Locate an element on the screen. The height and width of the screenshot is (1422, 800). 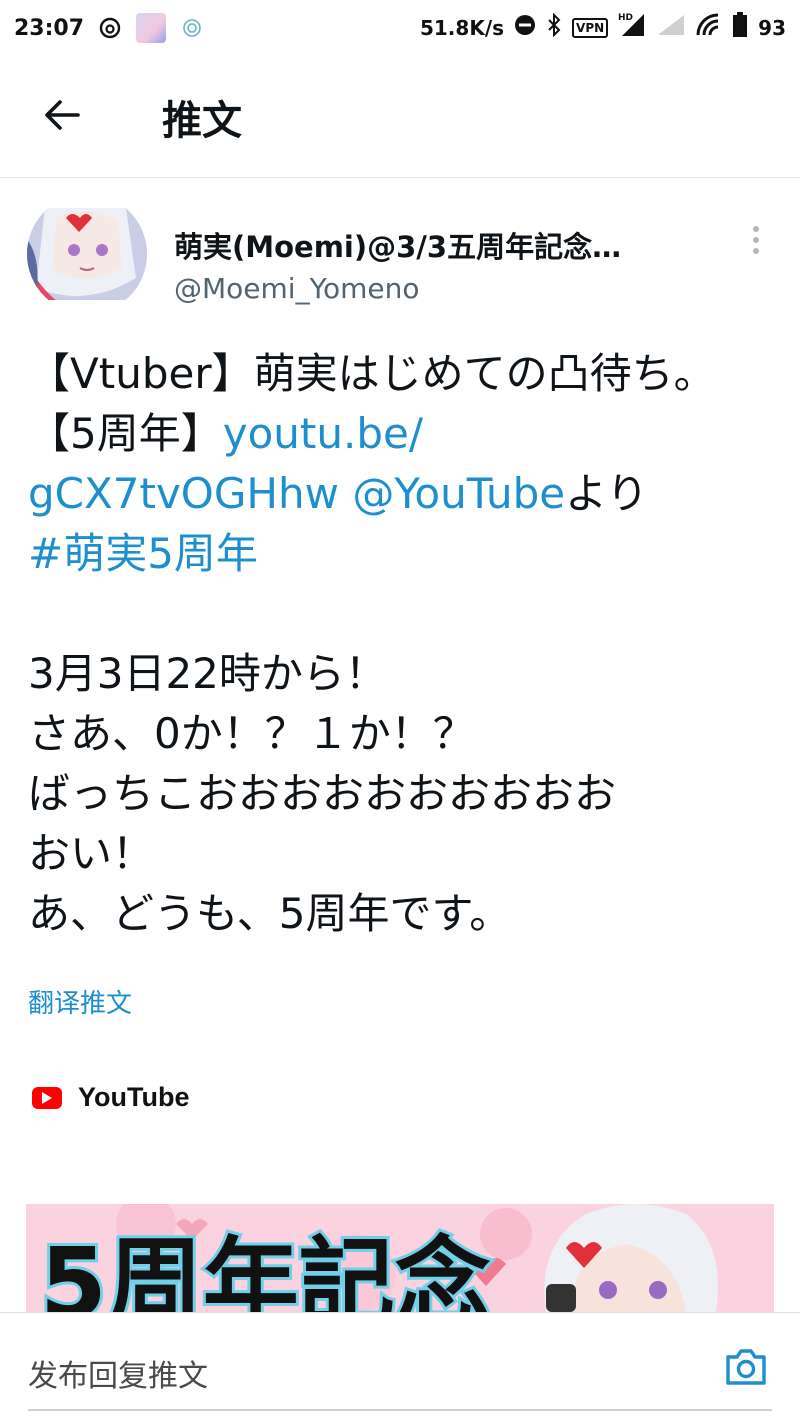
back-button is located at coordinates (62, 117).